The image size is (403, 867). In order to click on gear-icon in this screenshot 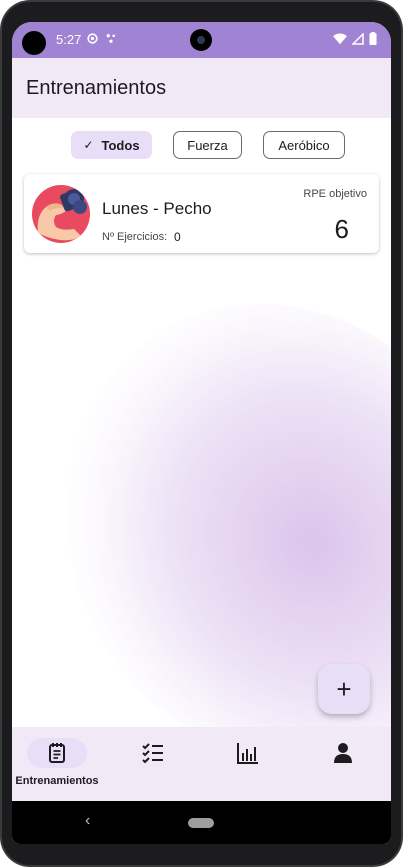, I will do `click(92, 41)`.